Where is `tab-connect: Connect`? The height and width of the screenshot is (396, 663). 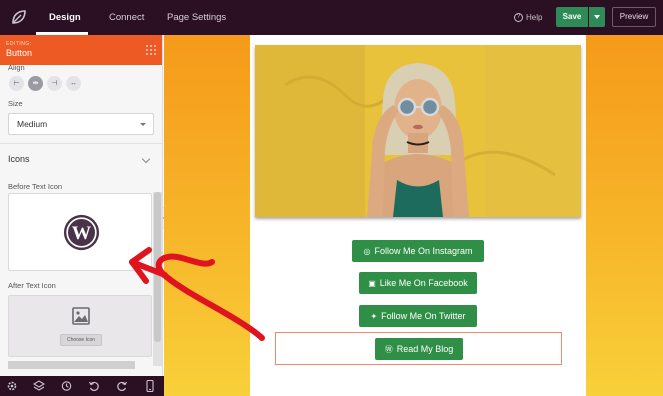
tab-connect: Connect is located at coordinates (126, 17).